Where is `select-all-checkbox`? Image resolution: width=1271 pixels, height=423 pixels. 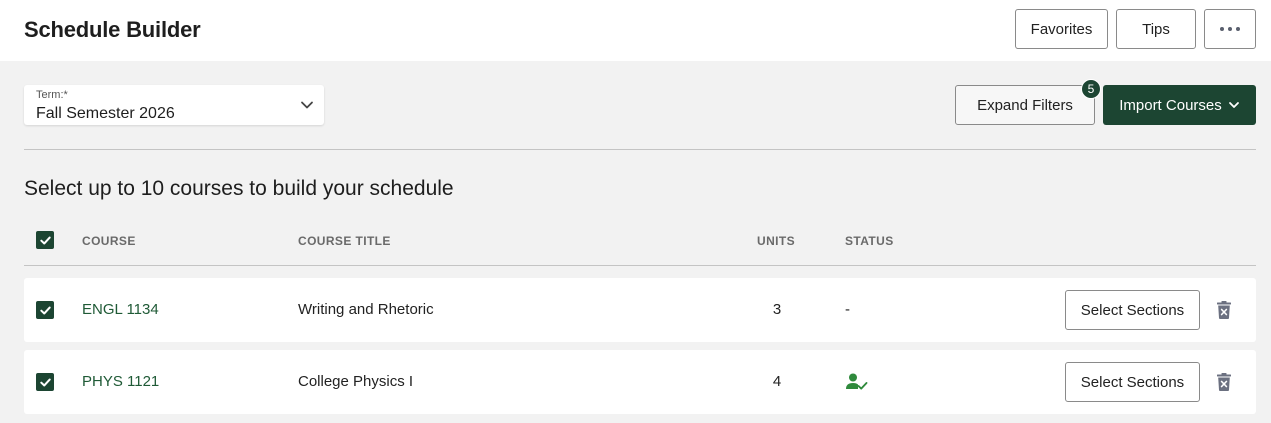
select-all-checkbox is located at coordinates (45, 240).